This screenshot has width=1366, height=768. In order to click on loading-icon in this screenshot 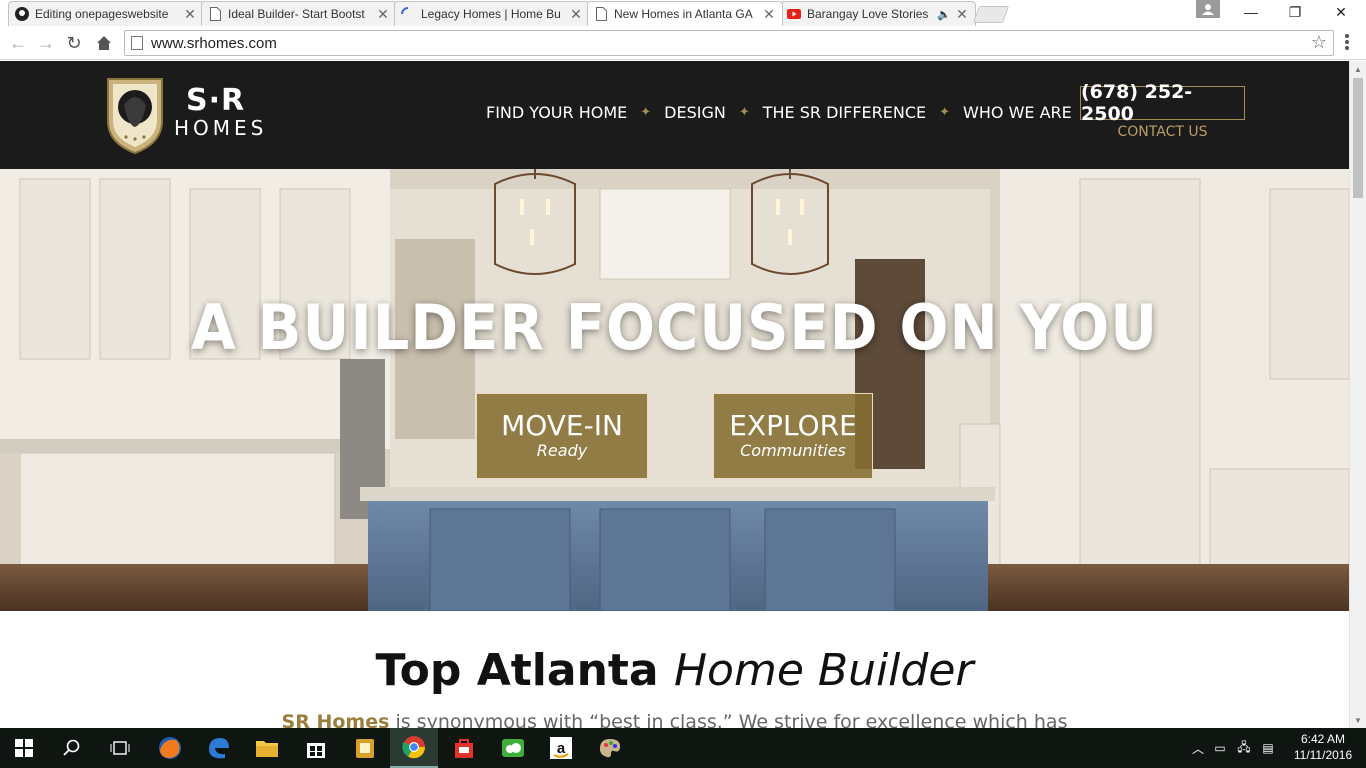, I will do `click(408, 14)`.